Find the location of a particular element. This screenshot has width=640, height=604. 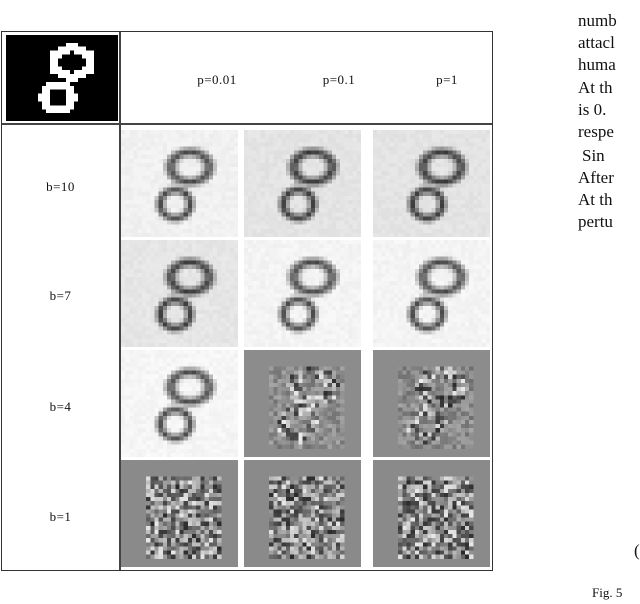

perturbation-image-r3-c0 is located at coordinates (179, 513).